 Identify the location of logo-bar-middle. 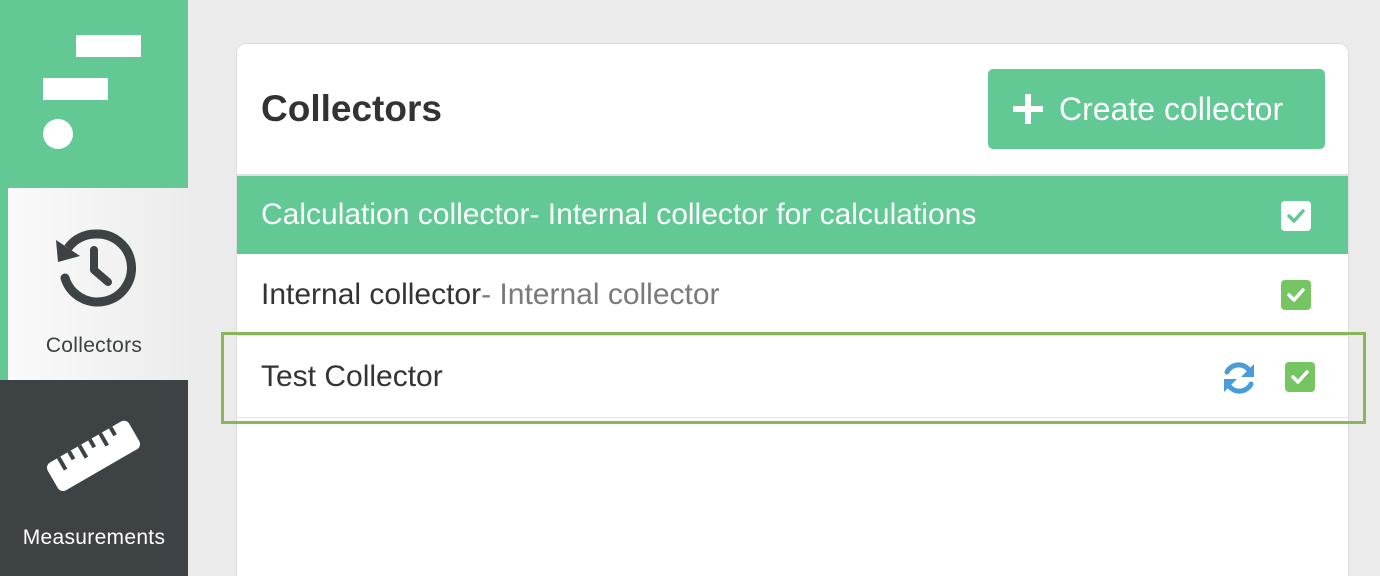
(75, 89).